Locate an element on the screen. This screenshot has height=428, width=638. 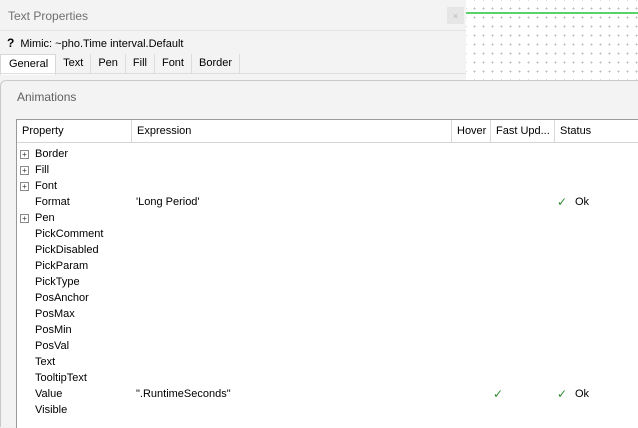
tab-general: General is located at coordinates (28, 64).